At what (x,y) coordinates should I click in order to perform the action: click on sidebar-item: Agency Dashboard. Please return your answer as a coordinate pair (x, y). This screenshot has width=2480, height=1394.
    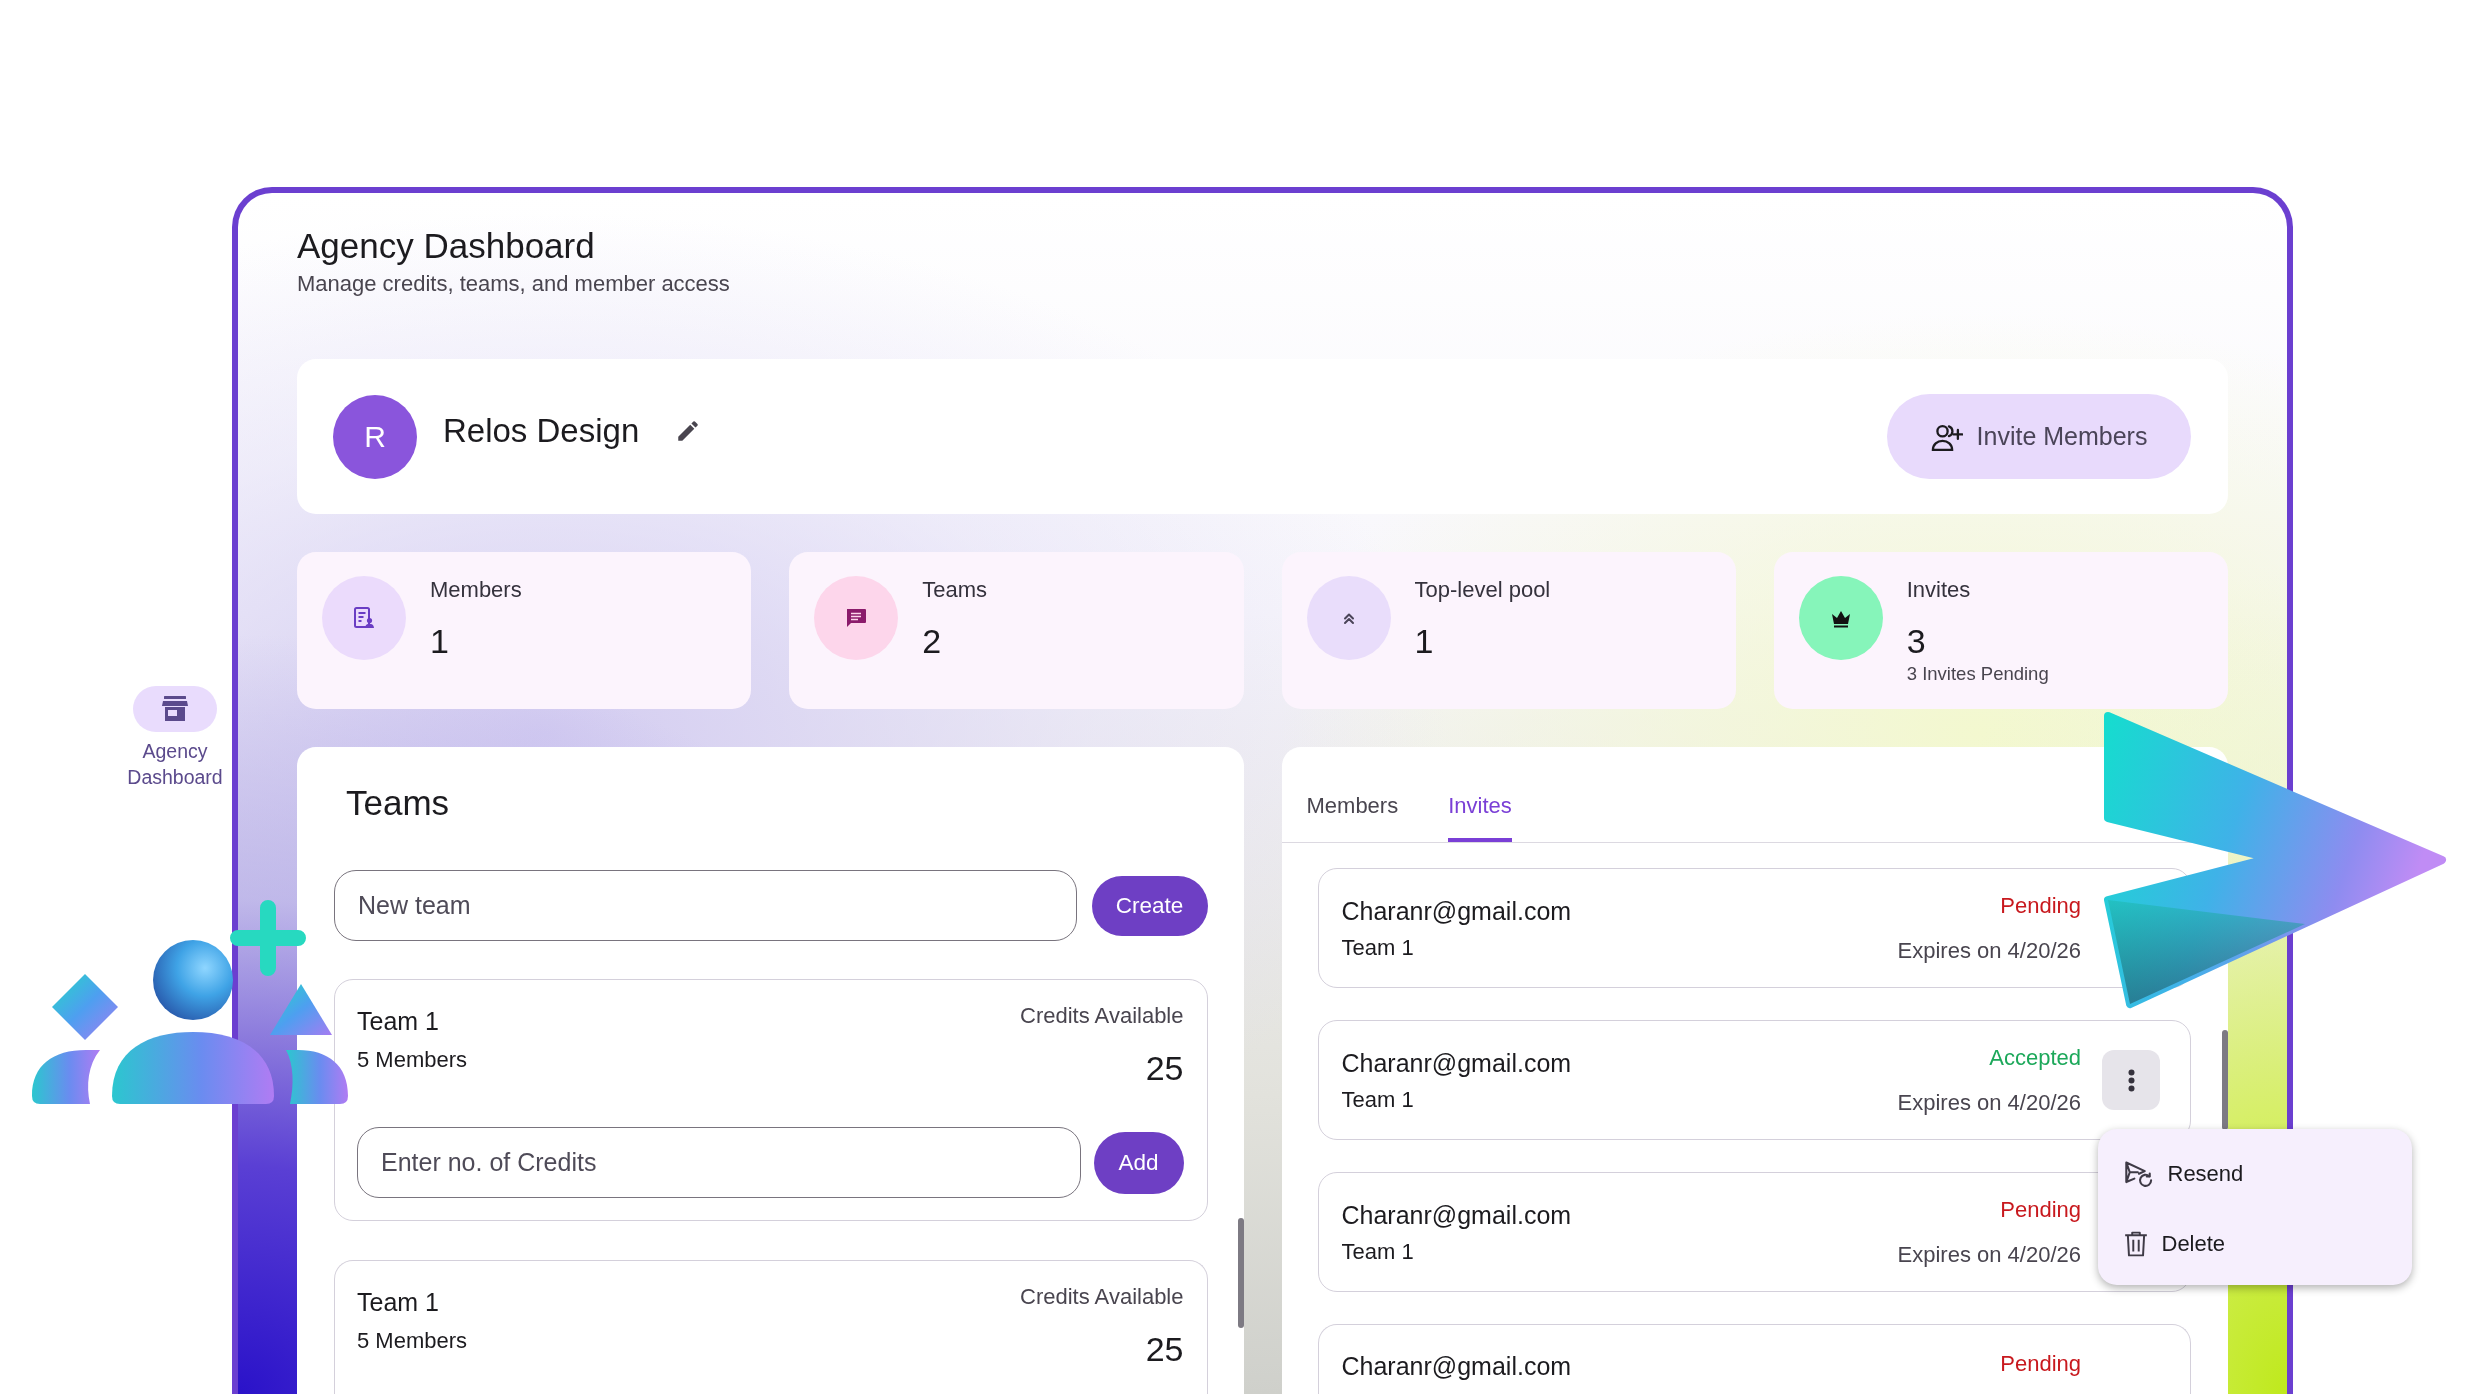
    Looking at the image, I should click on (175, 738).